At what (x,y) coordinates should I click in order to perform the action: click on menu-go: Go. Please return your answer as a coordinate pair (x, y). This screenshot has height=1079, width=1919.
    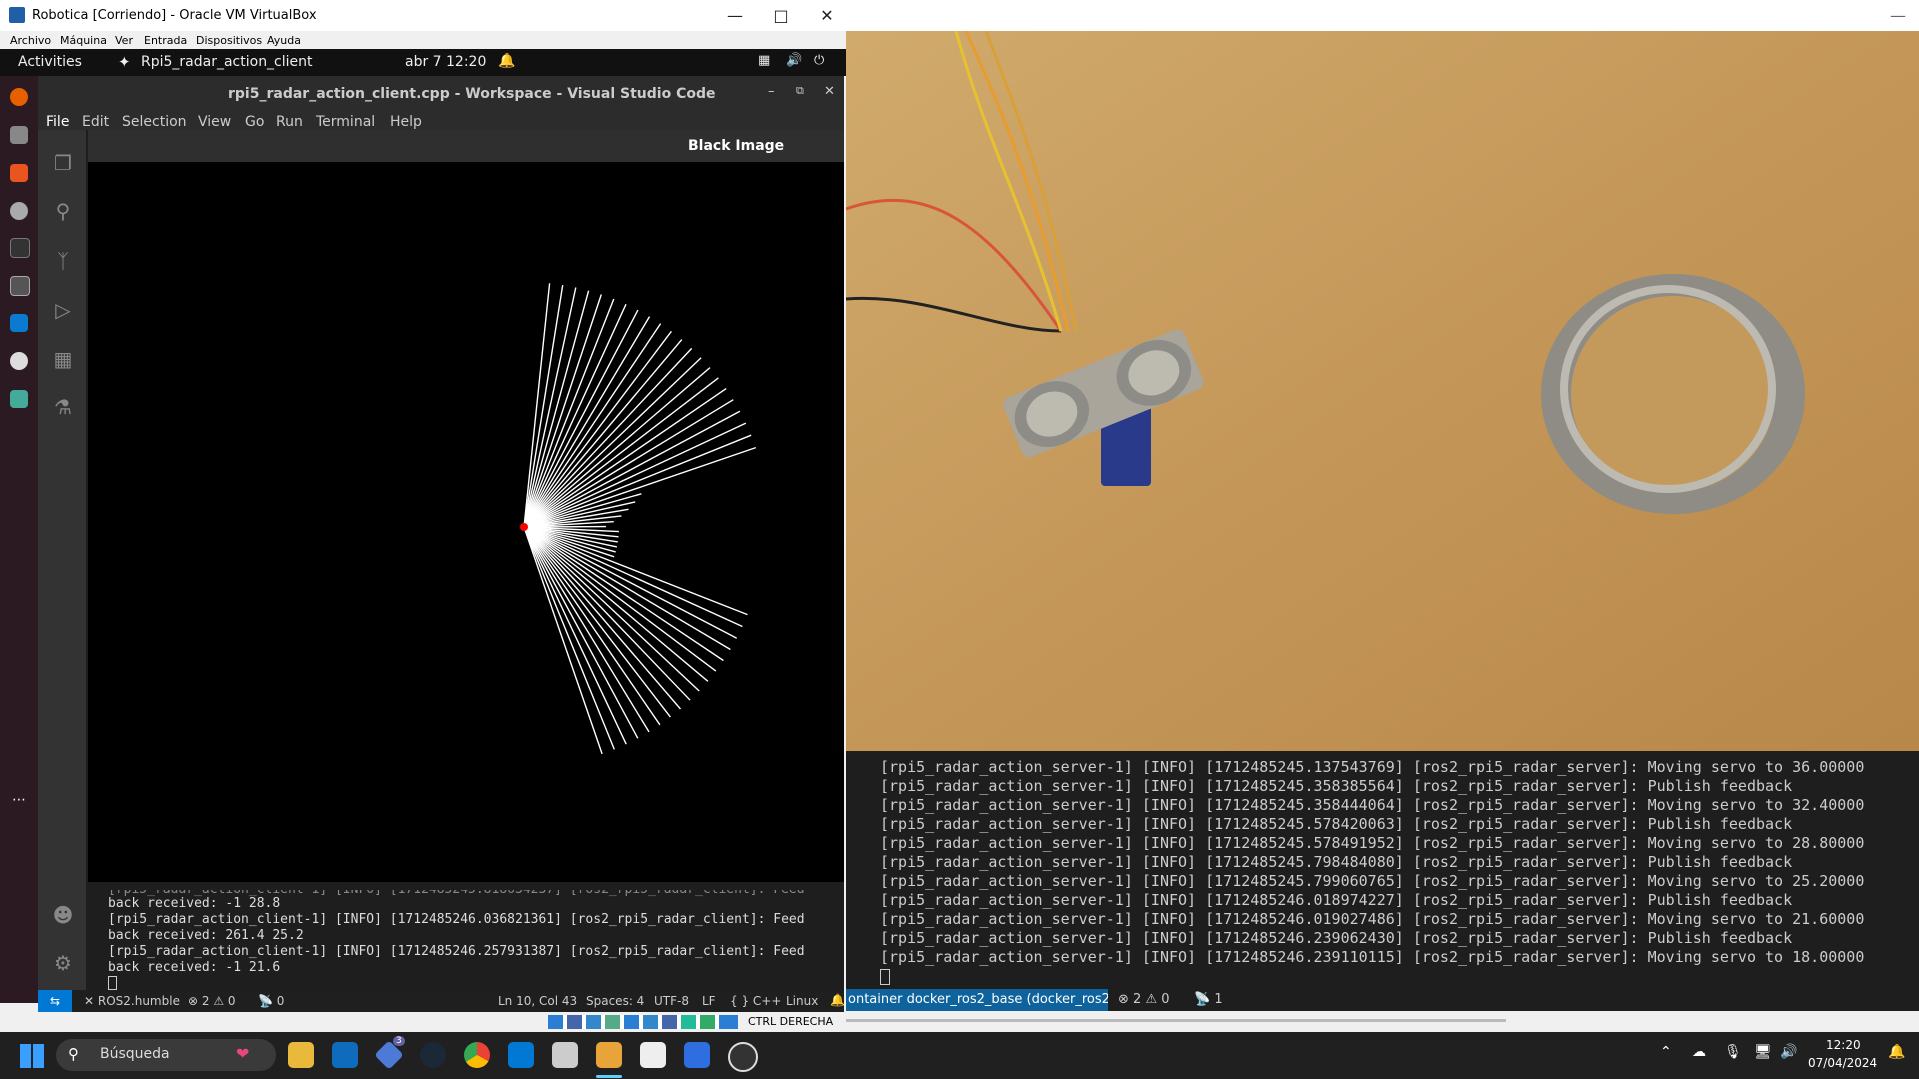
    Looking at the image, I should click on (254, 122).